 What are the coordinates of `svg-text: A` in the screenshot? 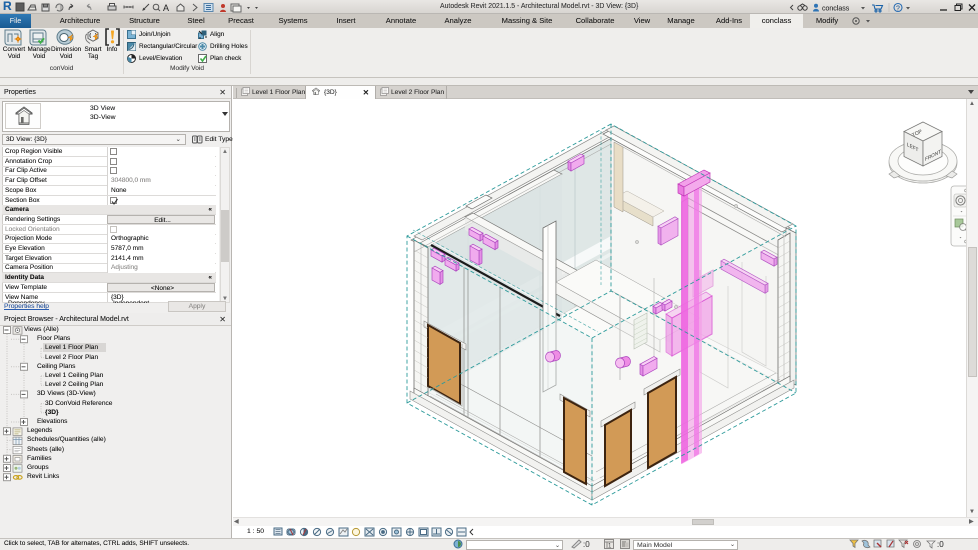 It's located at (166, 8).